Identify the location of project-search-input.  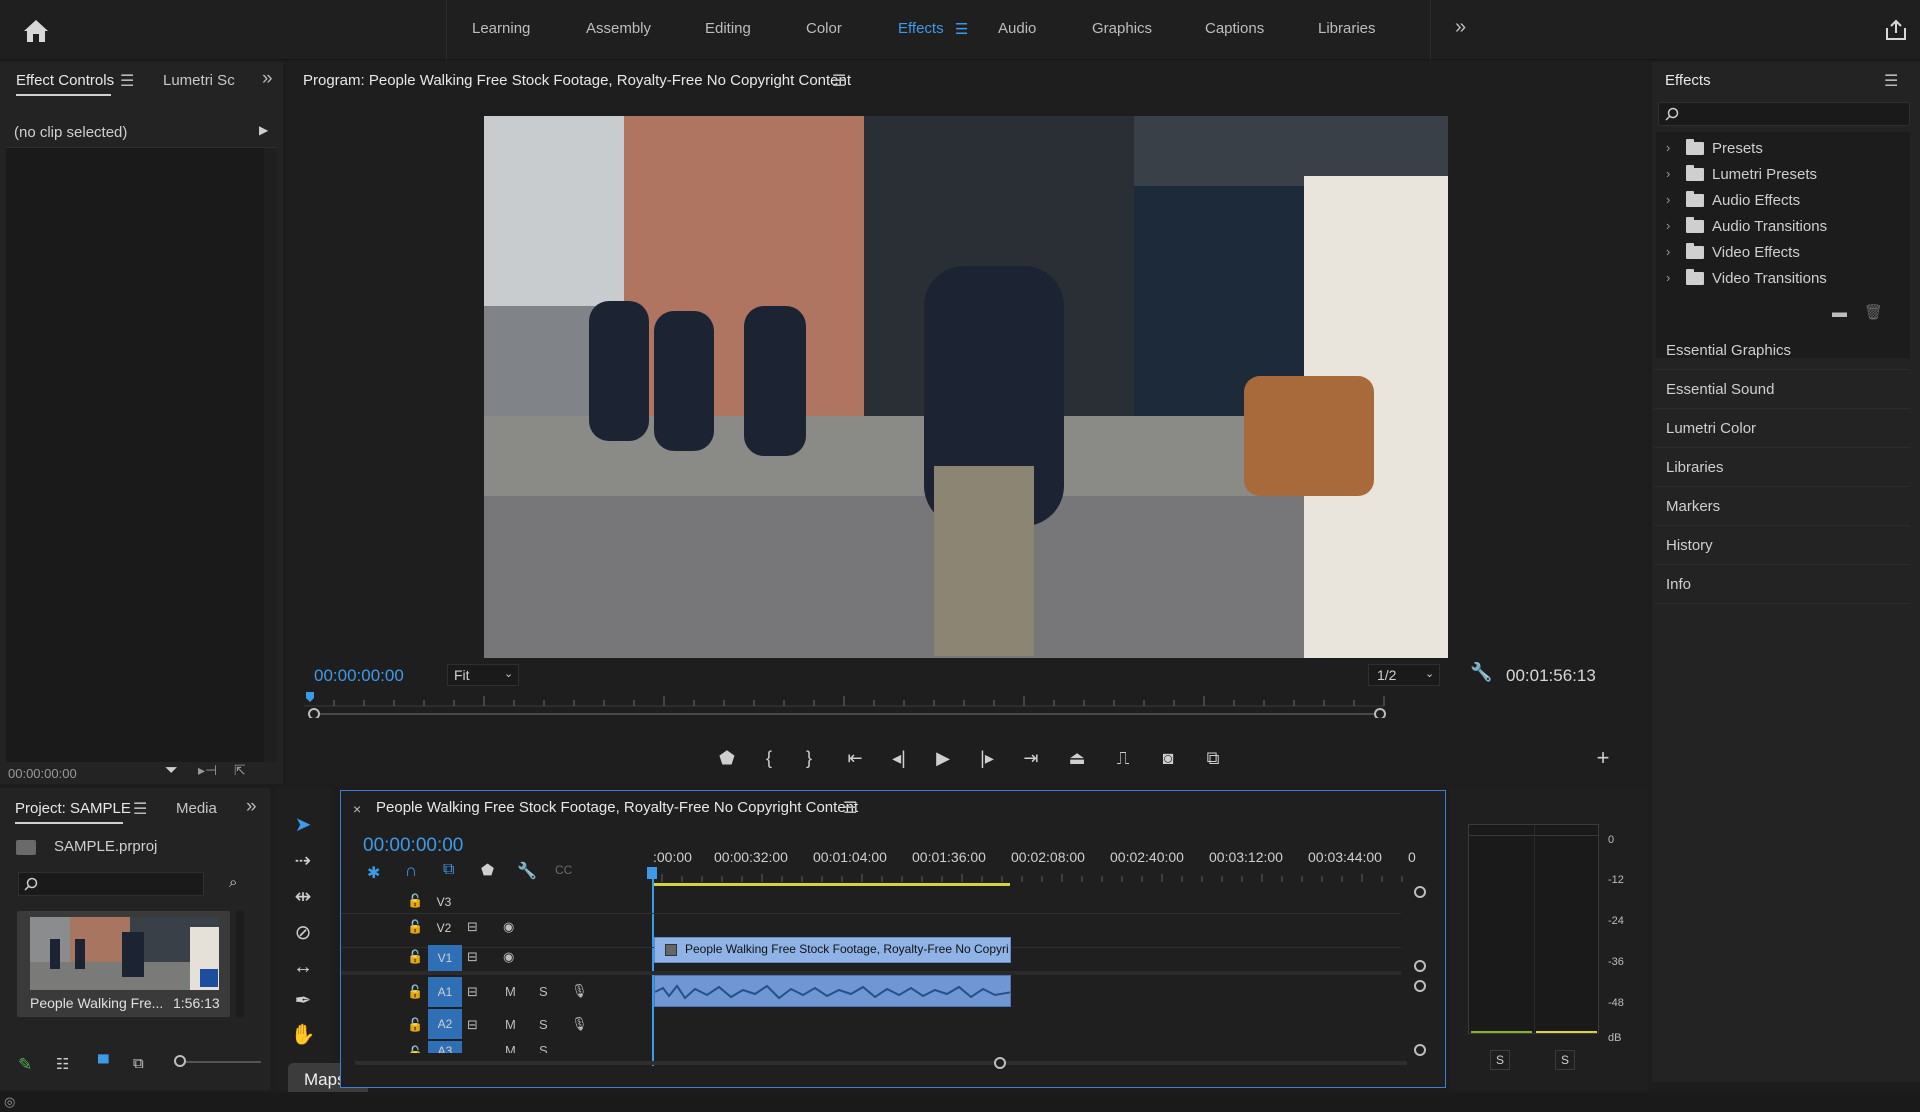
(111, 884).